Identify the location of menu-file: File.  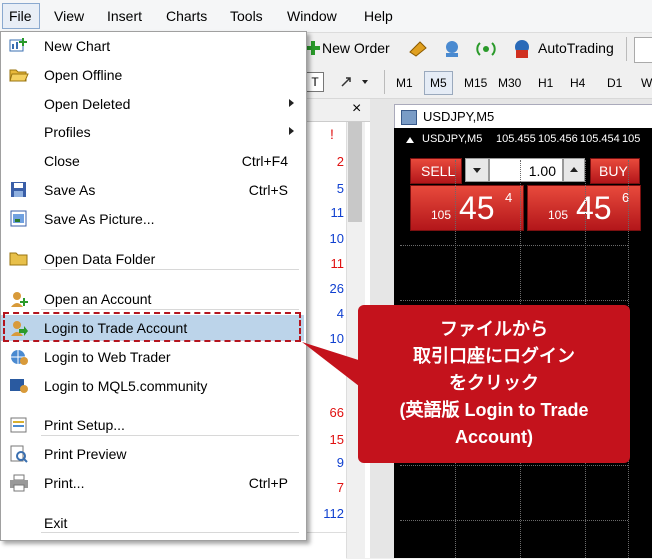
(21, 16).